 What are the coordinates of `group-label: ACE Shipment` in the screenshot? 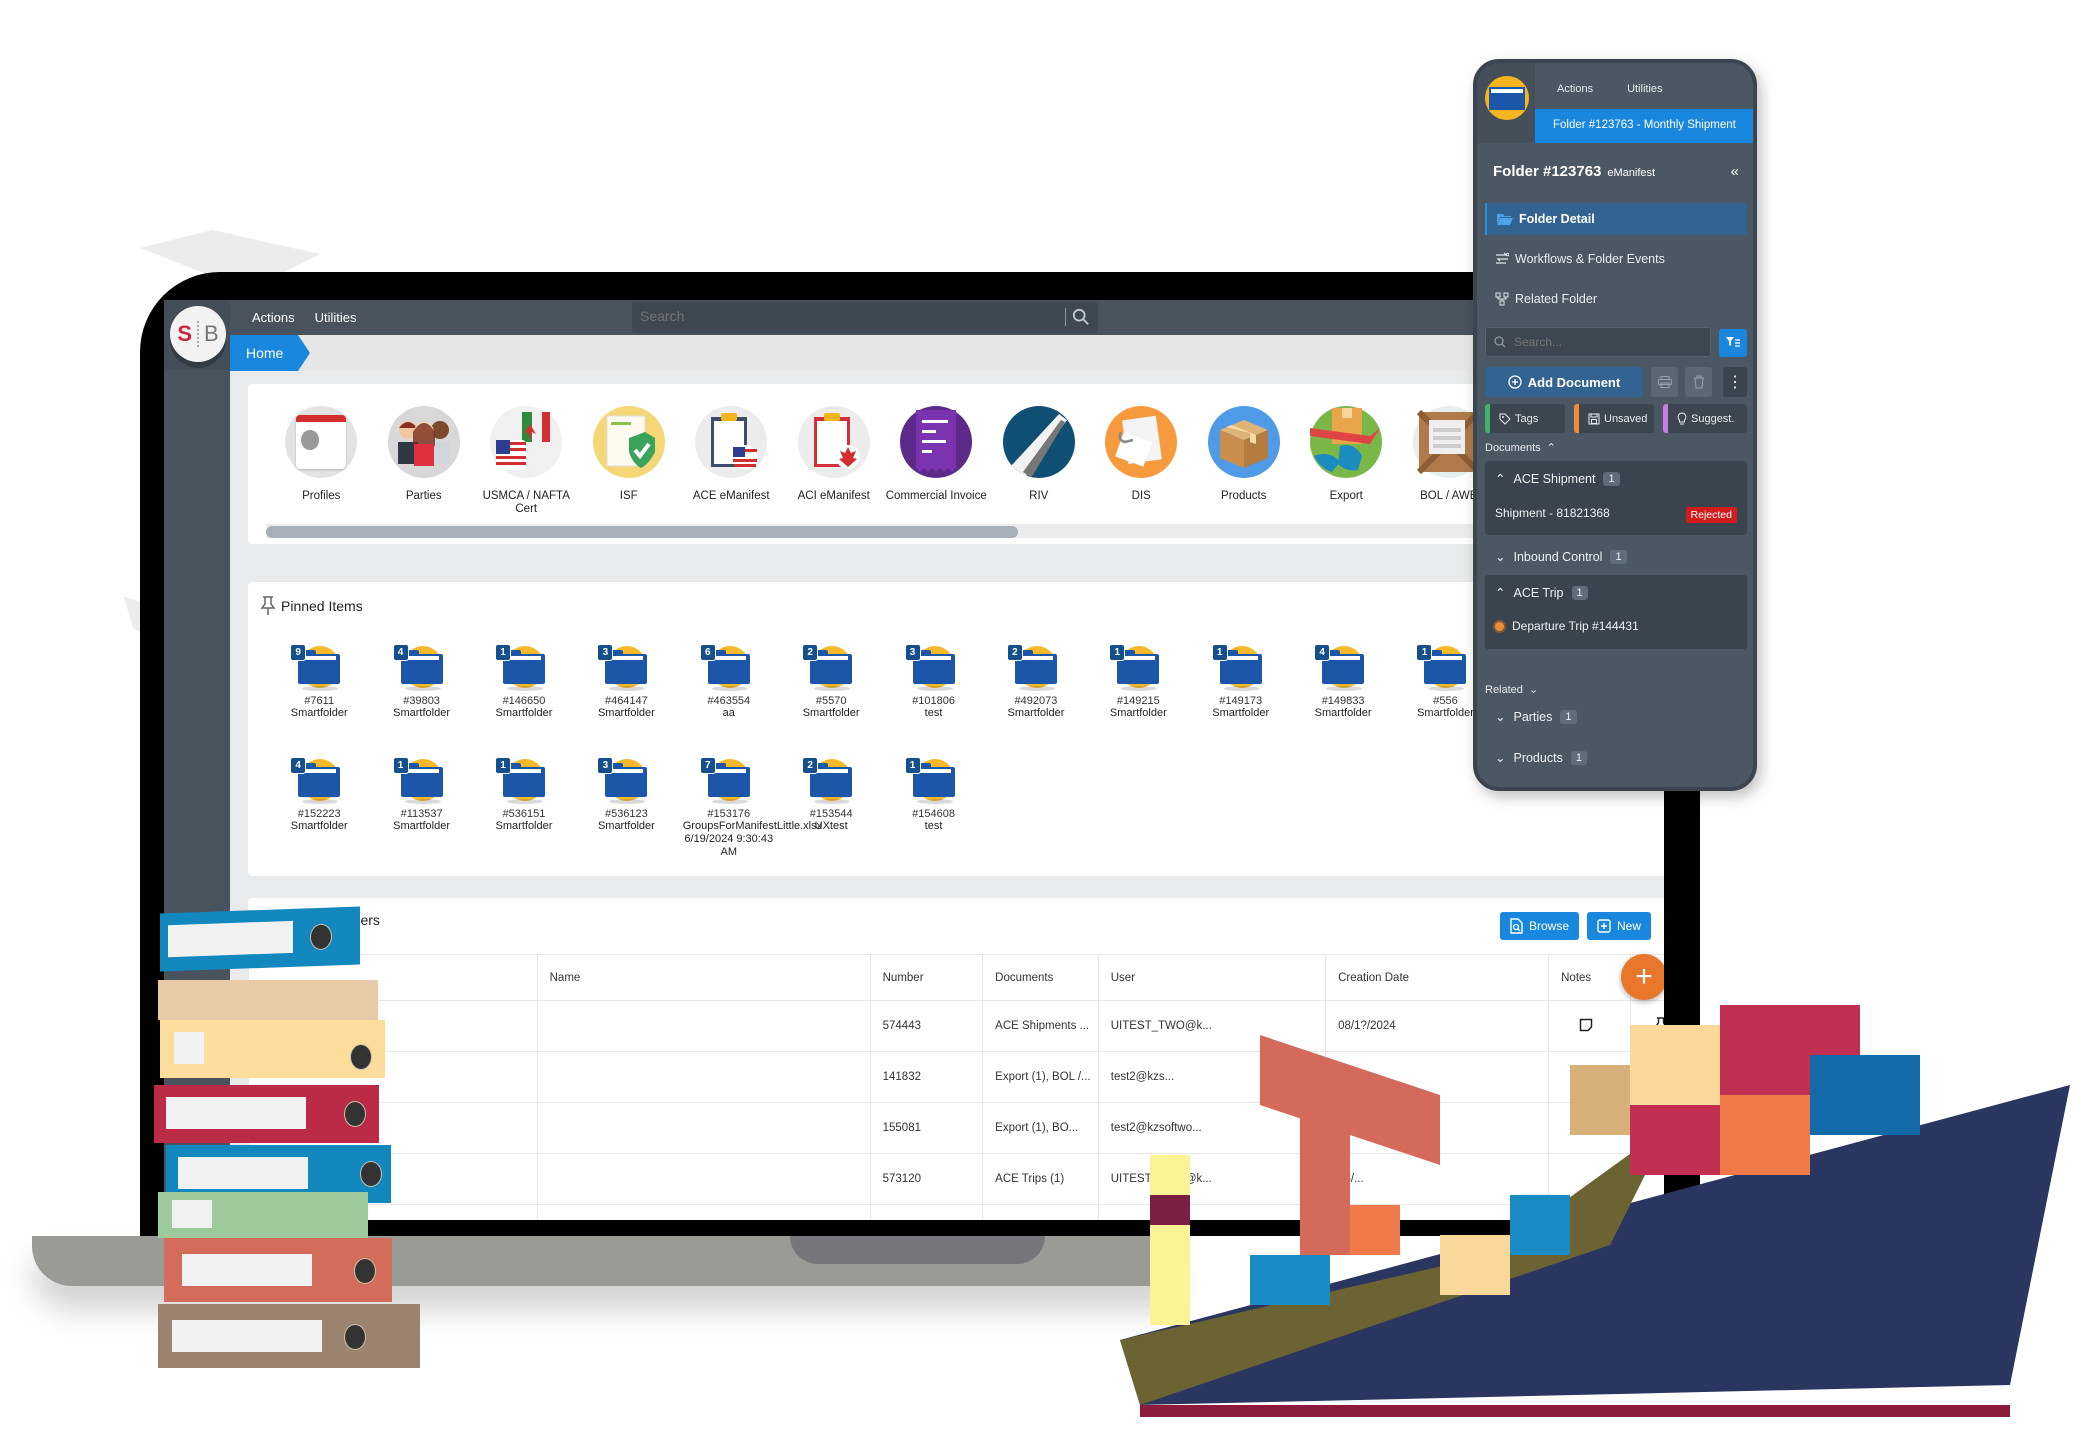 It's located at (1554, 478).